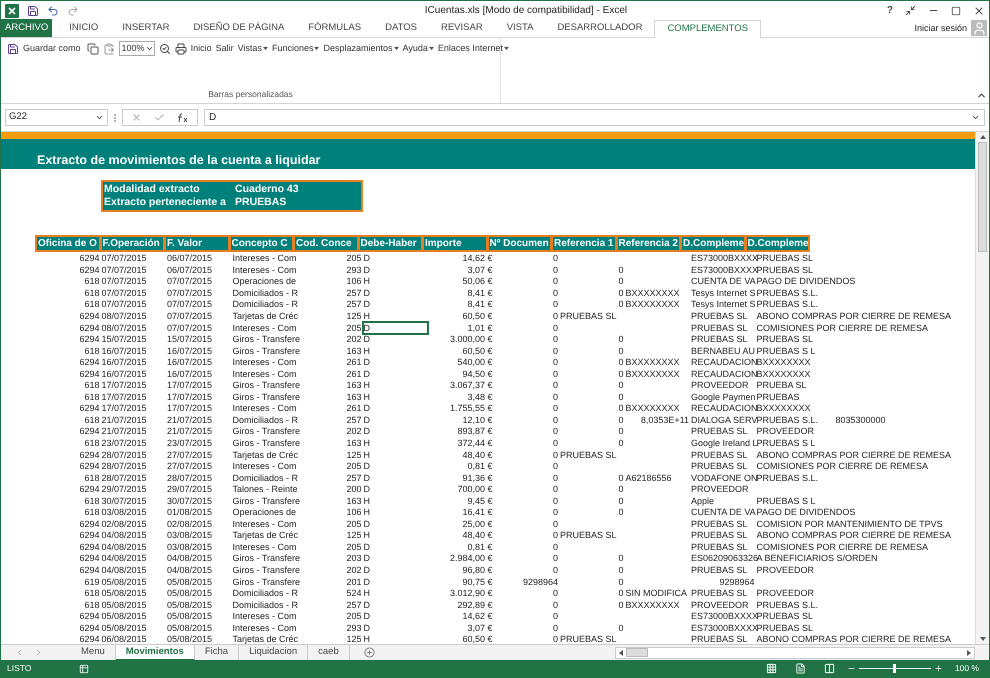  Describe the element at coordinates (353, 305) in the screenshot. I see `table-cell: 257` at that location.